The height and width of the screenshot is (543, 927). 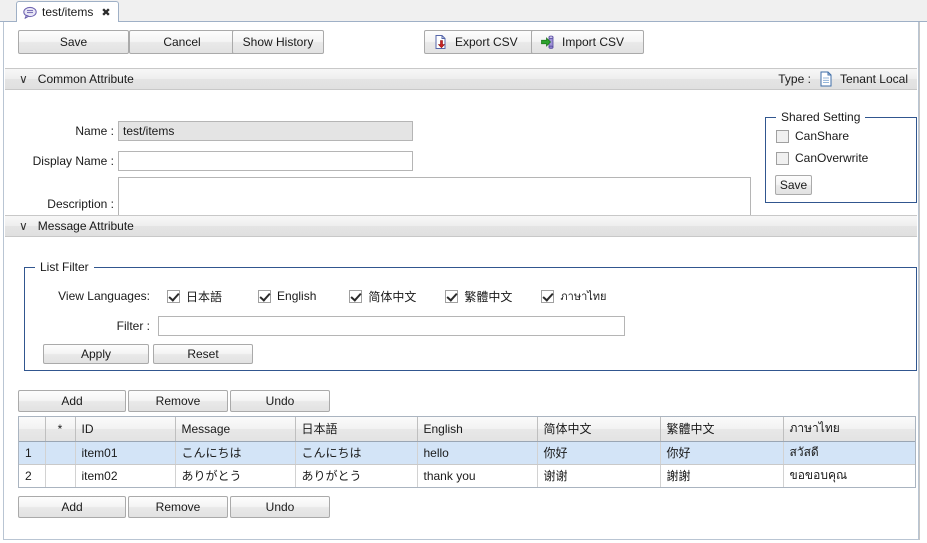 I want to click on language-label-th: ภาษาไทย, so click(x=583, y=297).